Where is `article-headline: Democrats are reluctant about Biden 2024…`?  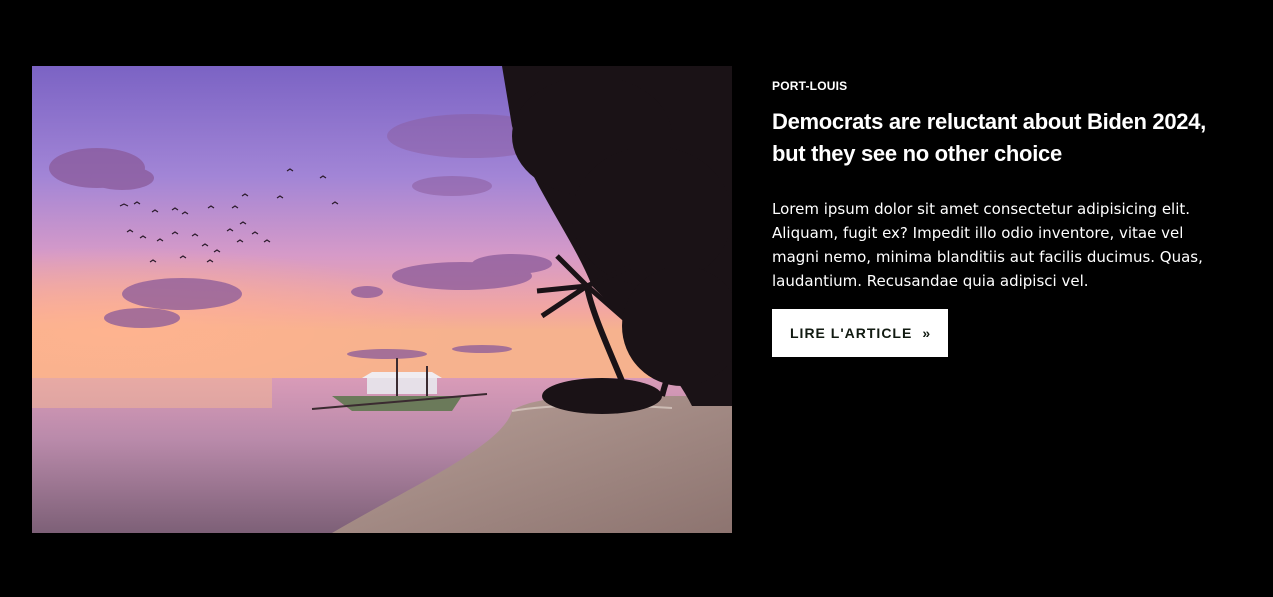 article-headline: Democrats are reluctant about Biden 2024… is located at coordinates (1002, 138).